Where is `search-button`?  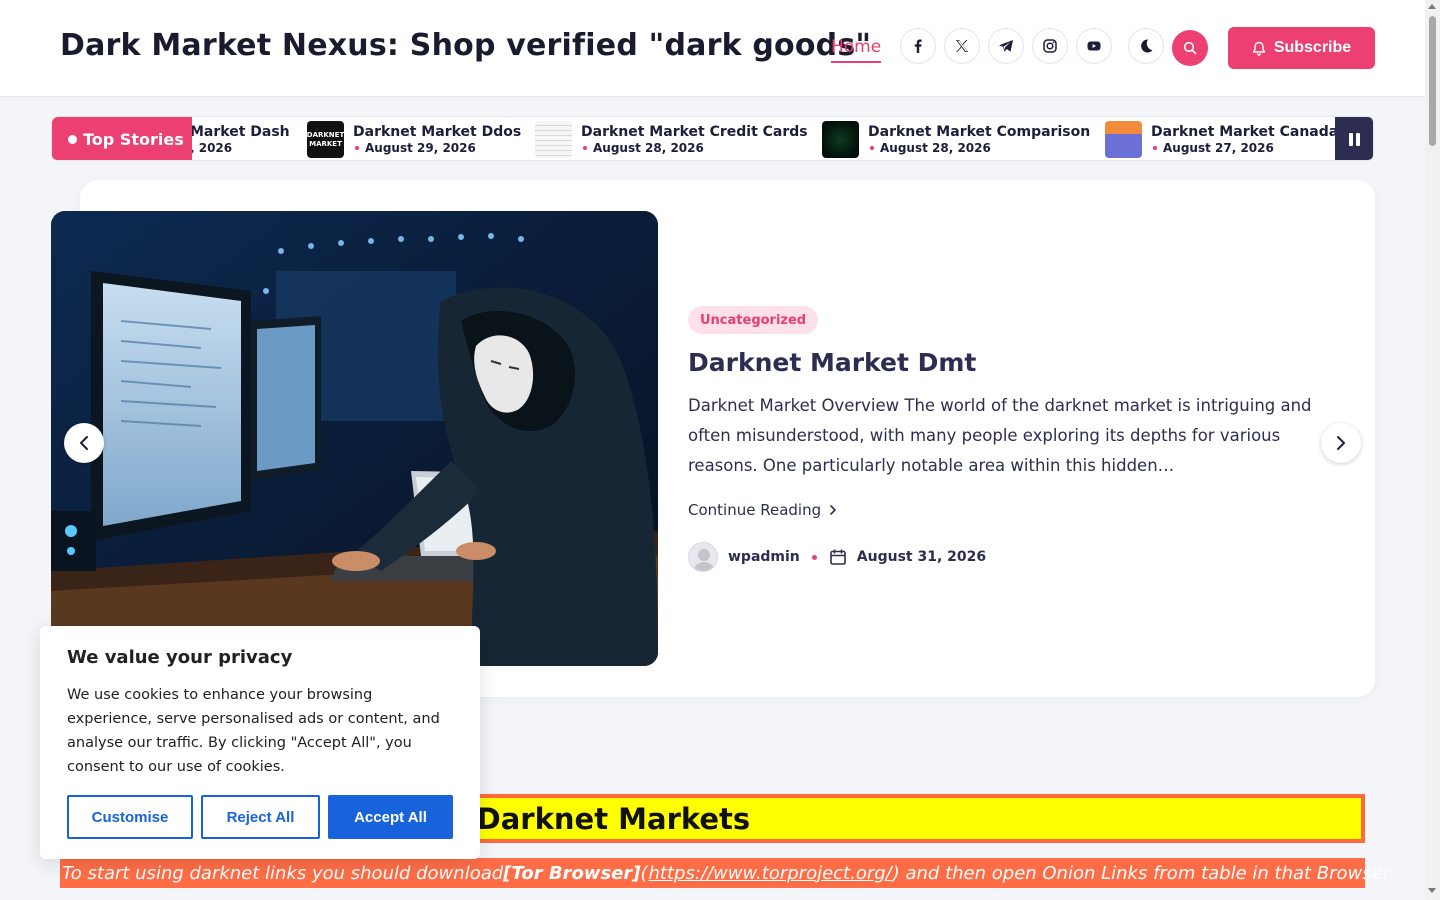
search-button is located at coordinates (1190, 48).